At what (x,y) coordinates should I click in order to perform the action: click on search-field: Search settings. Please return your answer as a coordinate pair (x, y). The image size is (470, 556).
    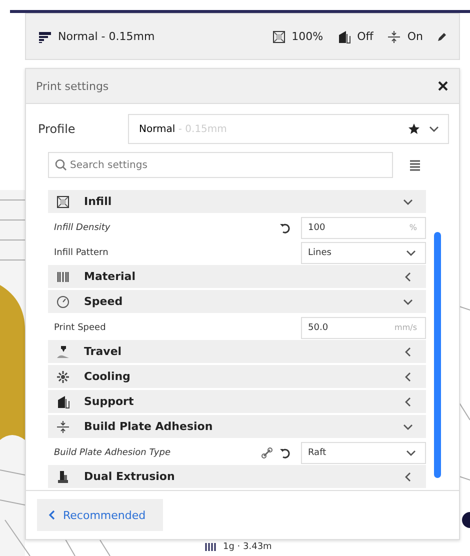
    Looking at the image, I should click on (220, 165).